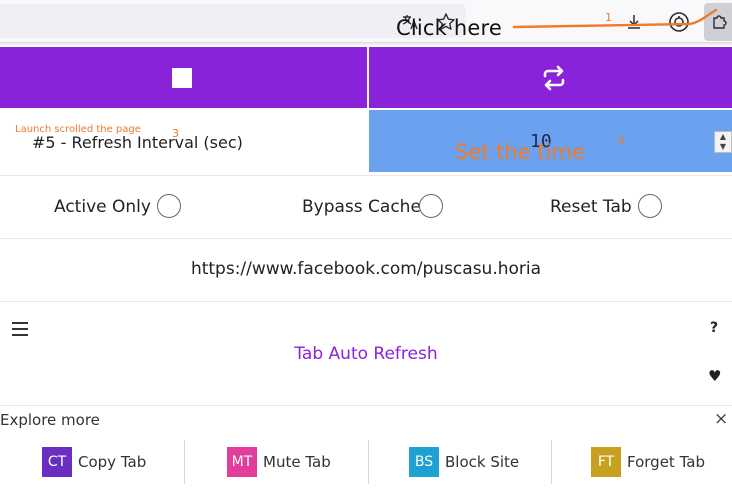  I want to click on refresh-interval-label: #5 - Refresh Interval (sec), so click(137, 142).